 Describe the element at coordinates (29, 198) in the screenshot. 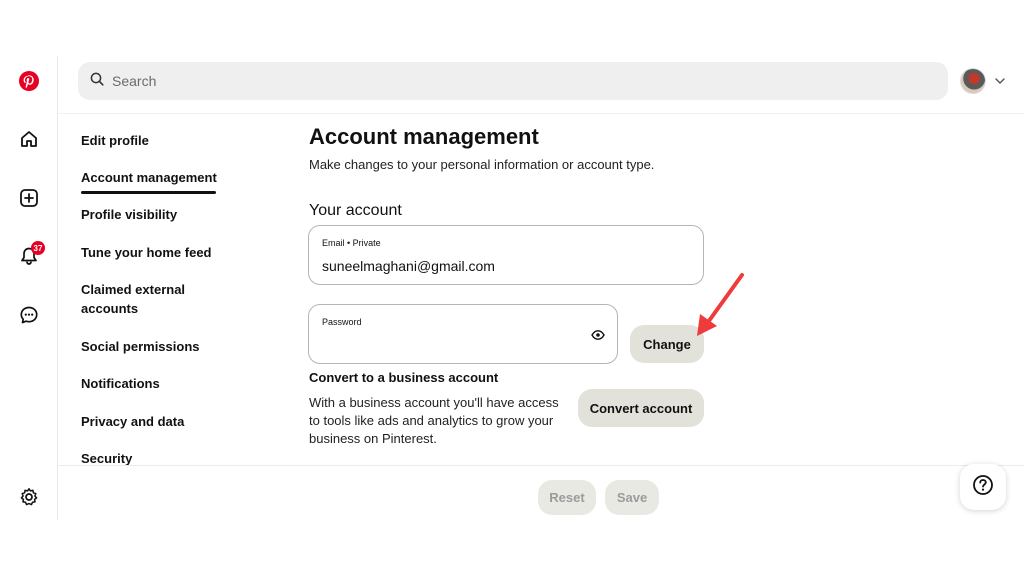

I see `create-icon` at that location.